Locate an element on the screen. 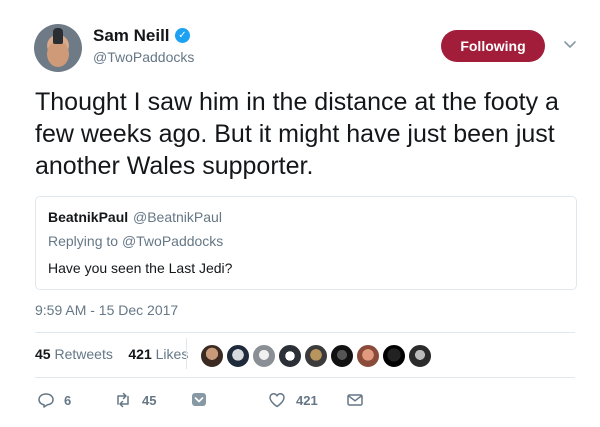 Image resolution: width=600 pixels, height=427 pixels. quoted-tweet-text: Have you seen the Last Jedi? is located at coordinates (140, 268).